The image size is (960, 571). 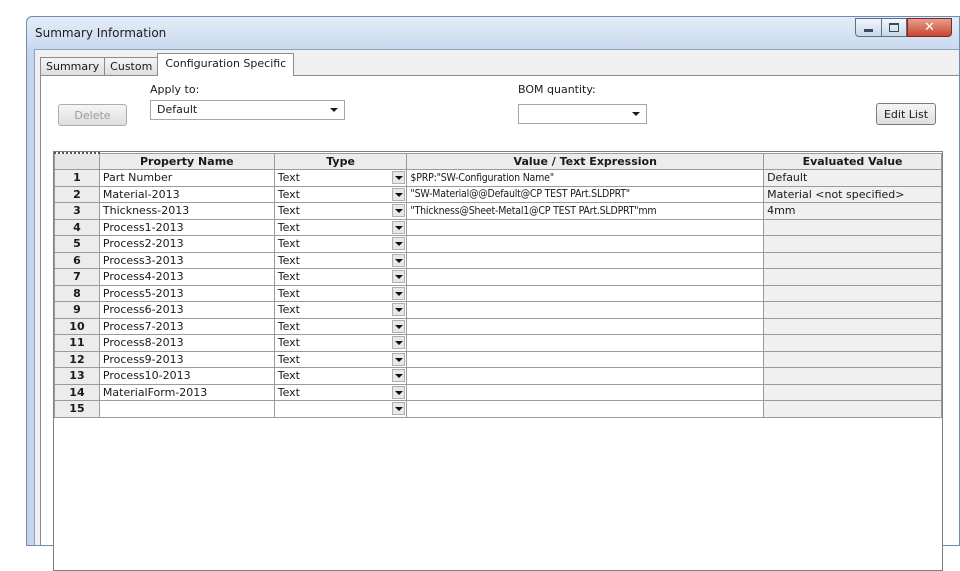 What do you see at coordinates (77, 310) in the screenshot?
I see `row-number: 9` at bounding box center [77, 310].